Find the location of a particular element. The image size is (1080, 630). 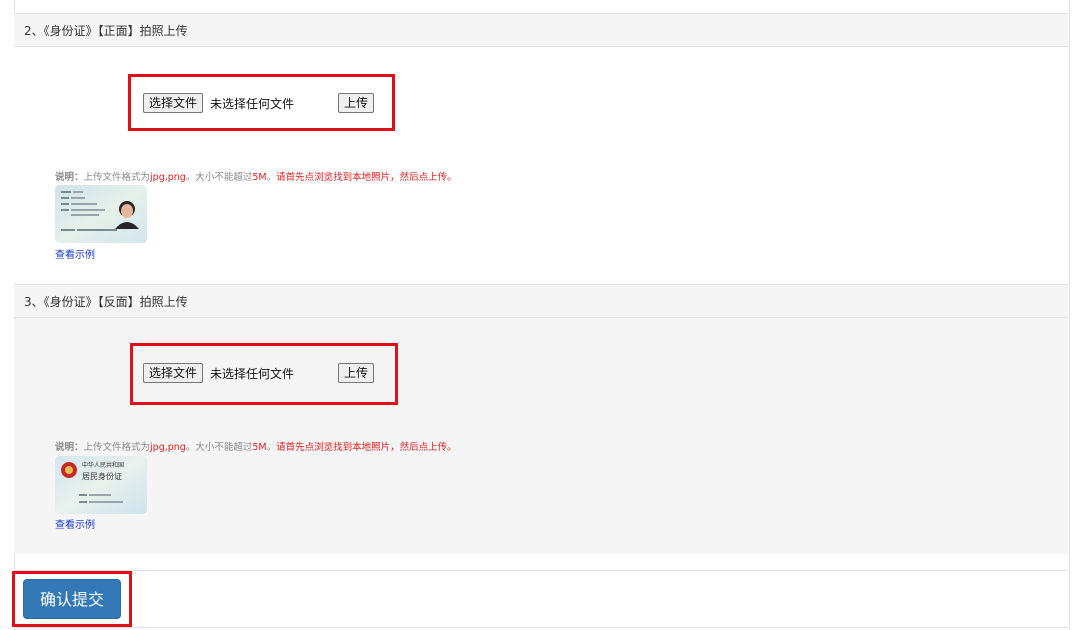

id-card-back-icon: 中华人民共和国 居民身份证 is located at coordinates (101, 485).